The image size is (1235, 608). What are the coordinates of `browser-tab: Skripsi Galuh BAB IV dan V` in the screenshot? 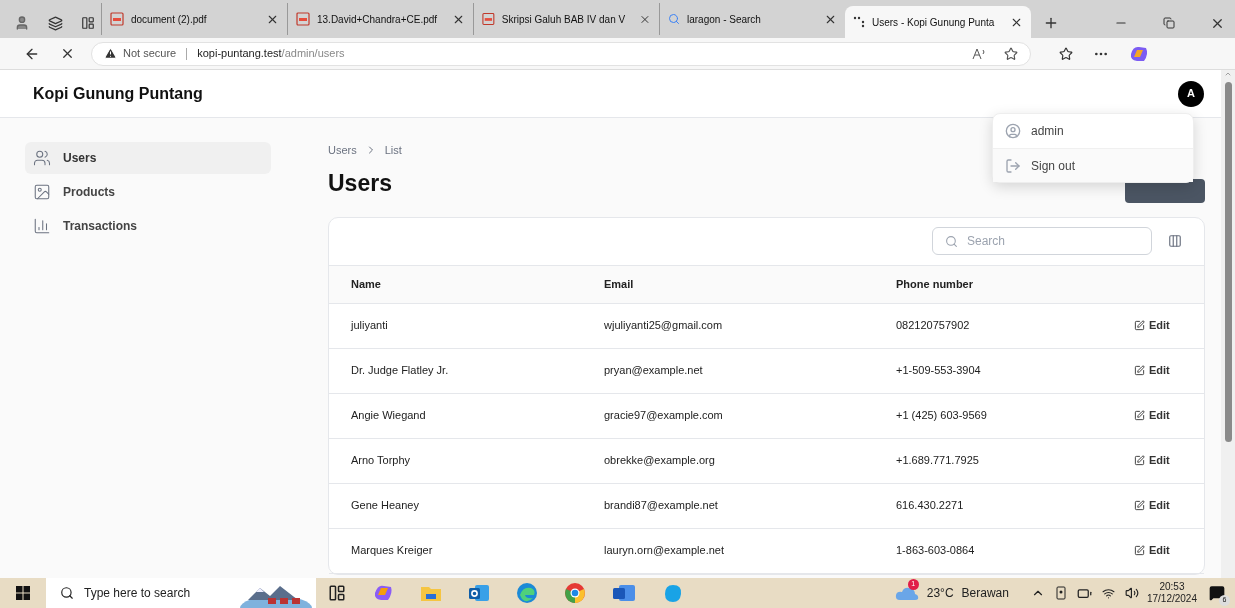 It's located at (566, 19).